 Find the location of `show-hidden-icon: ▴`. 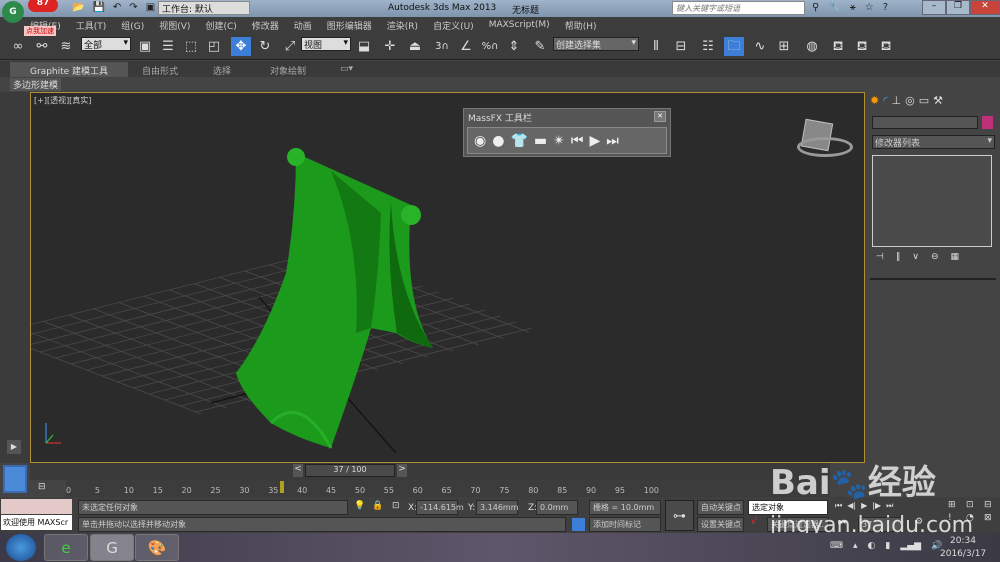

show-hidden-icon: ▴ is located at coordinates (855, 546).